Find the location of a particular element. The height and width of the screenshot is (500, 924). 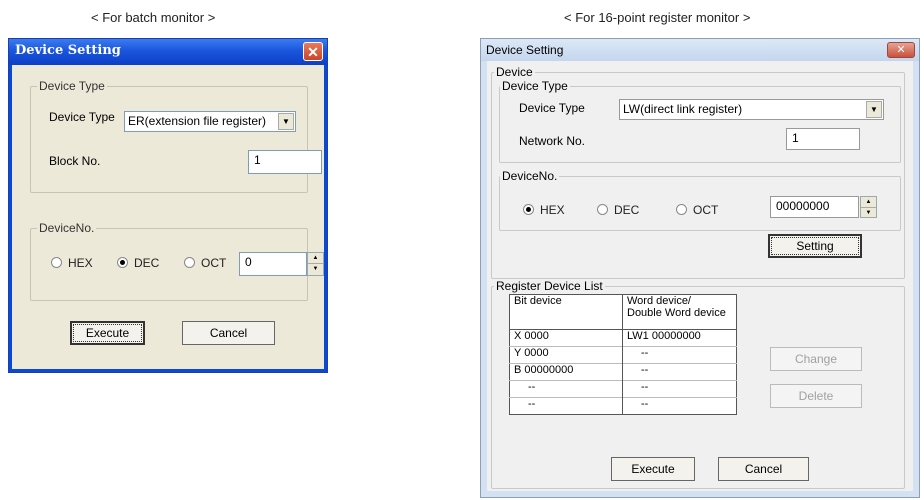

table-row: X 0000 LW1 00000000 is located at coordinates (623, 338).